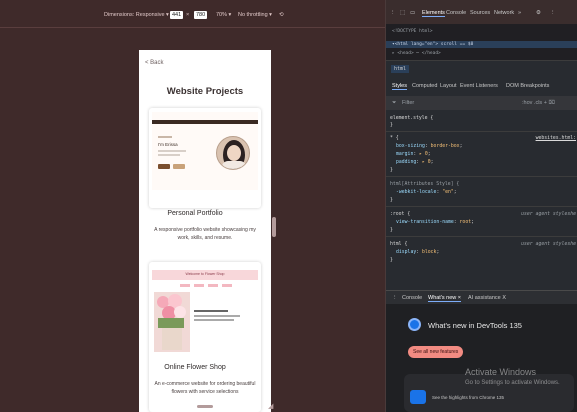 The image size is (577, 412). I want to click on drawer-tabbar: ⋮ Console What's new × AI assistance Ⅹ, so click(481, 297).